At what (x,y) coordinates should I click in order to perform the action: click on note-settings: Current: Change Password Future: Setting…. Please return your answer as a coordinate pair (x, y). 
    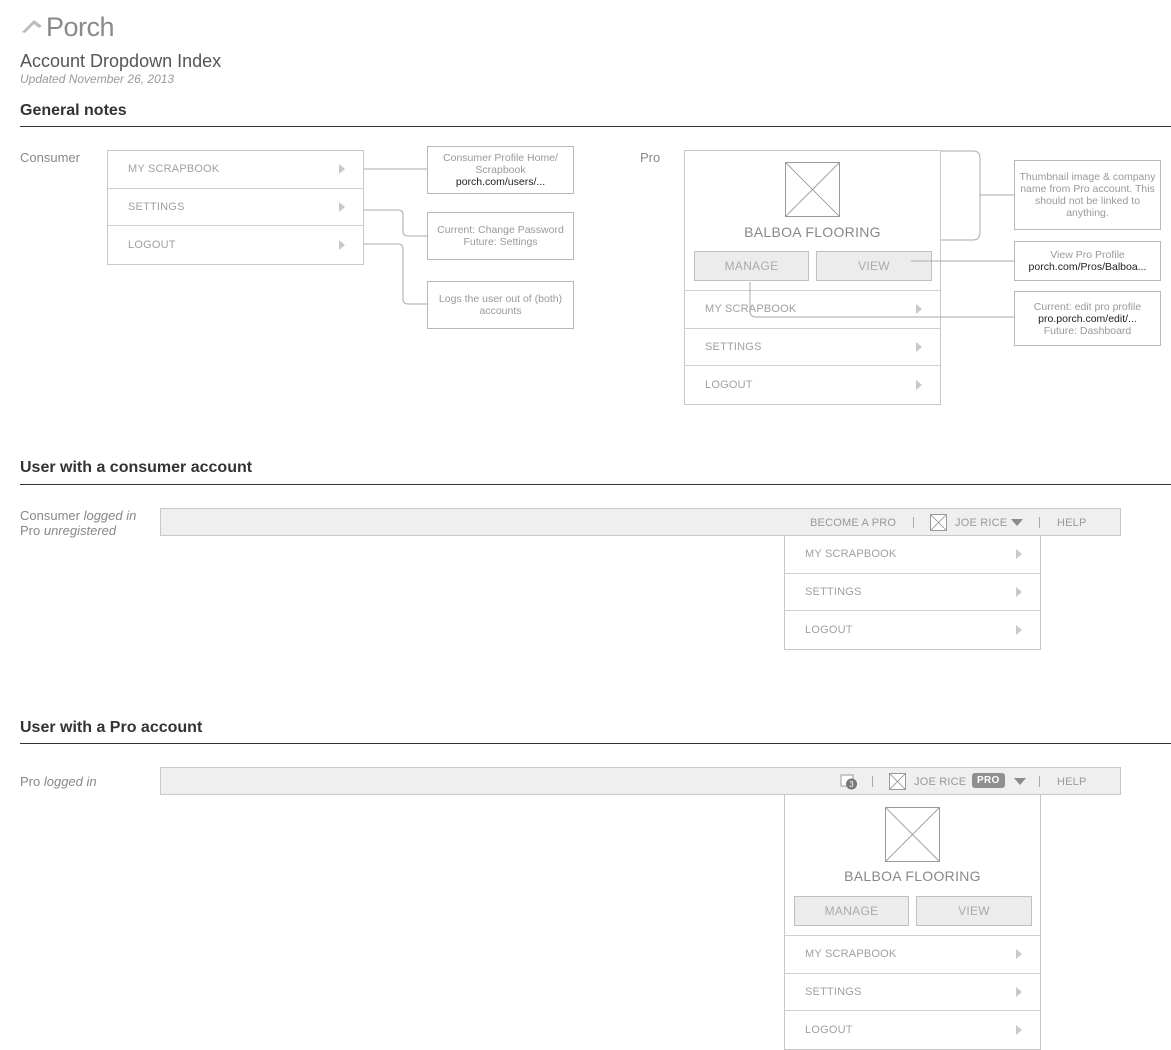
    Looking at the image, I should click on (500, 236).